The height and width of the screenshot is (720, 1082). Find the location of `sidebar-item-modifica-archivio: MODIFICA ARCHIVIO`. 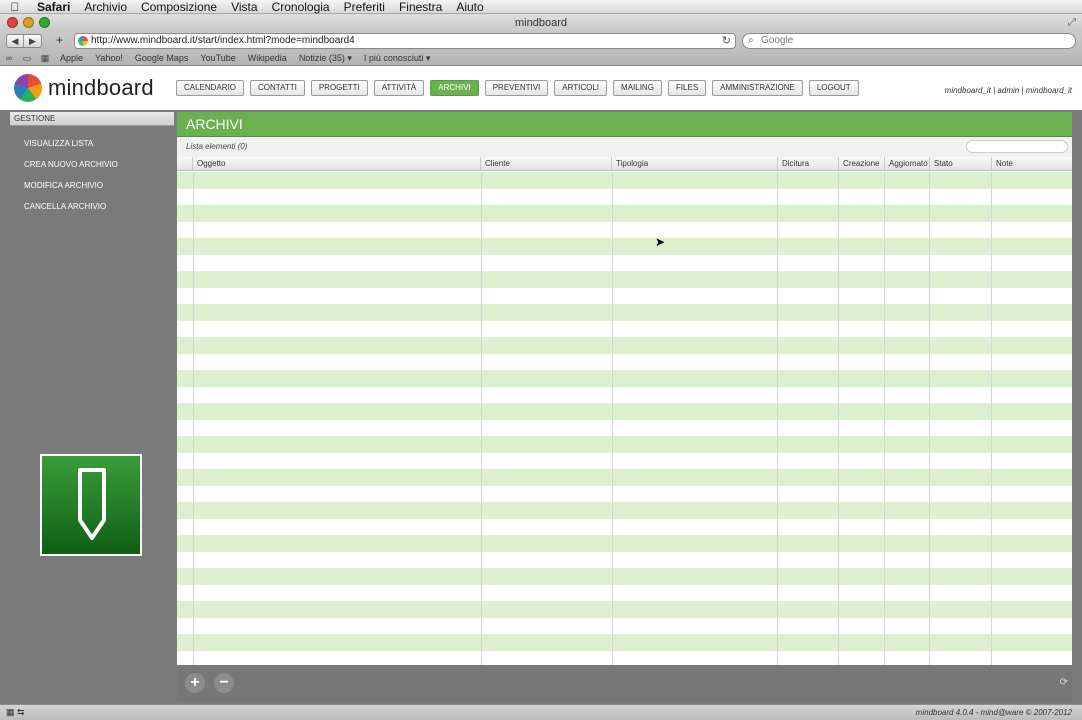

sidebar-item-modifica-archivio: MODIFICA ARCHIVIO is located at coordinates (92, 186).